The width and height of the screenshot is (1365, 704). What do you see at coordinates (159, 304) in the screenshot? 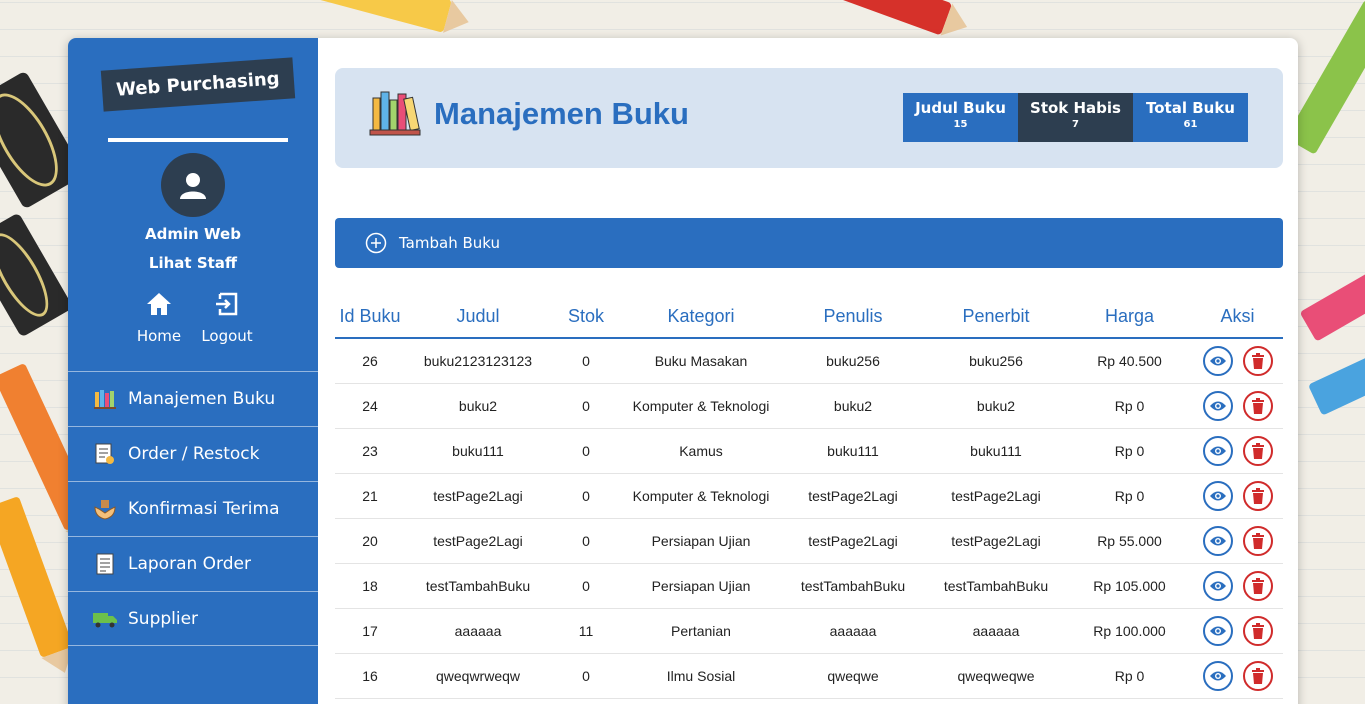
I see `home-icon` at bounding box center [159, 304].